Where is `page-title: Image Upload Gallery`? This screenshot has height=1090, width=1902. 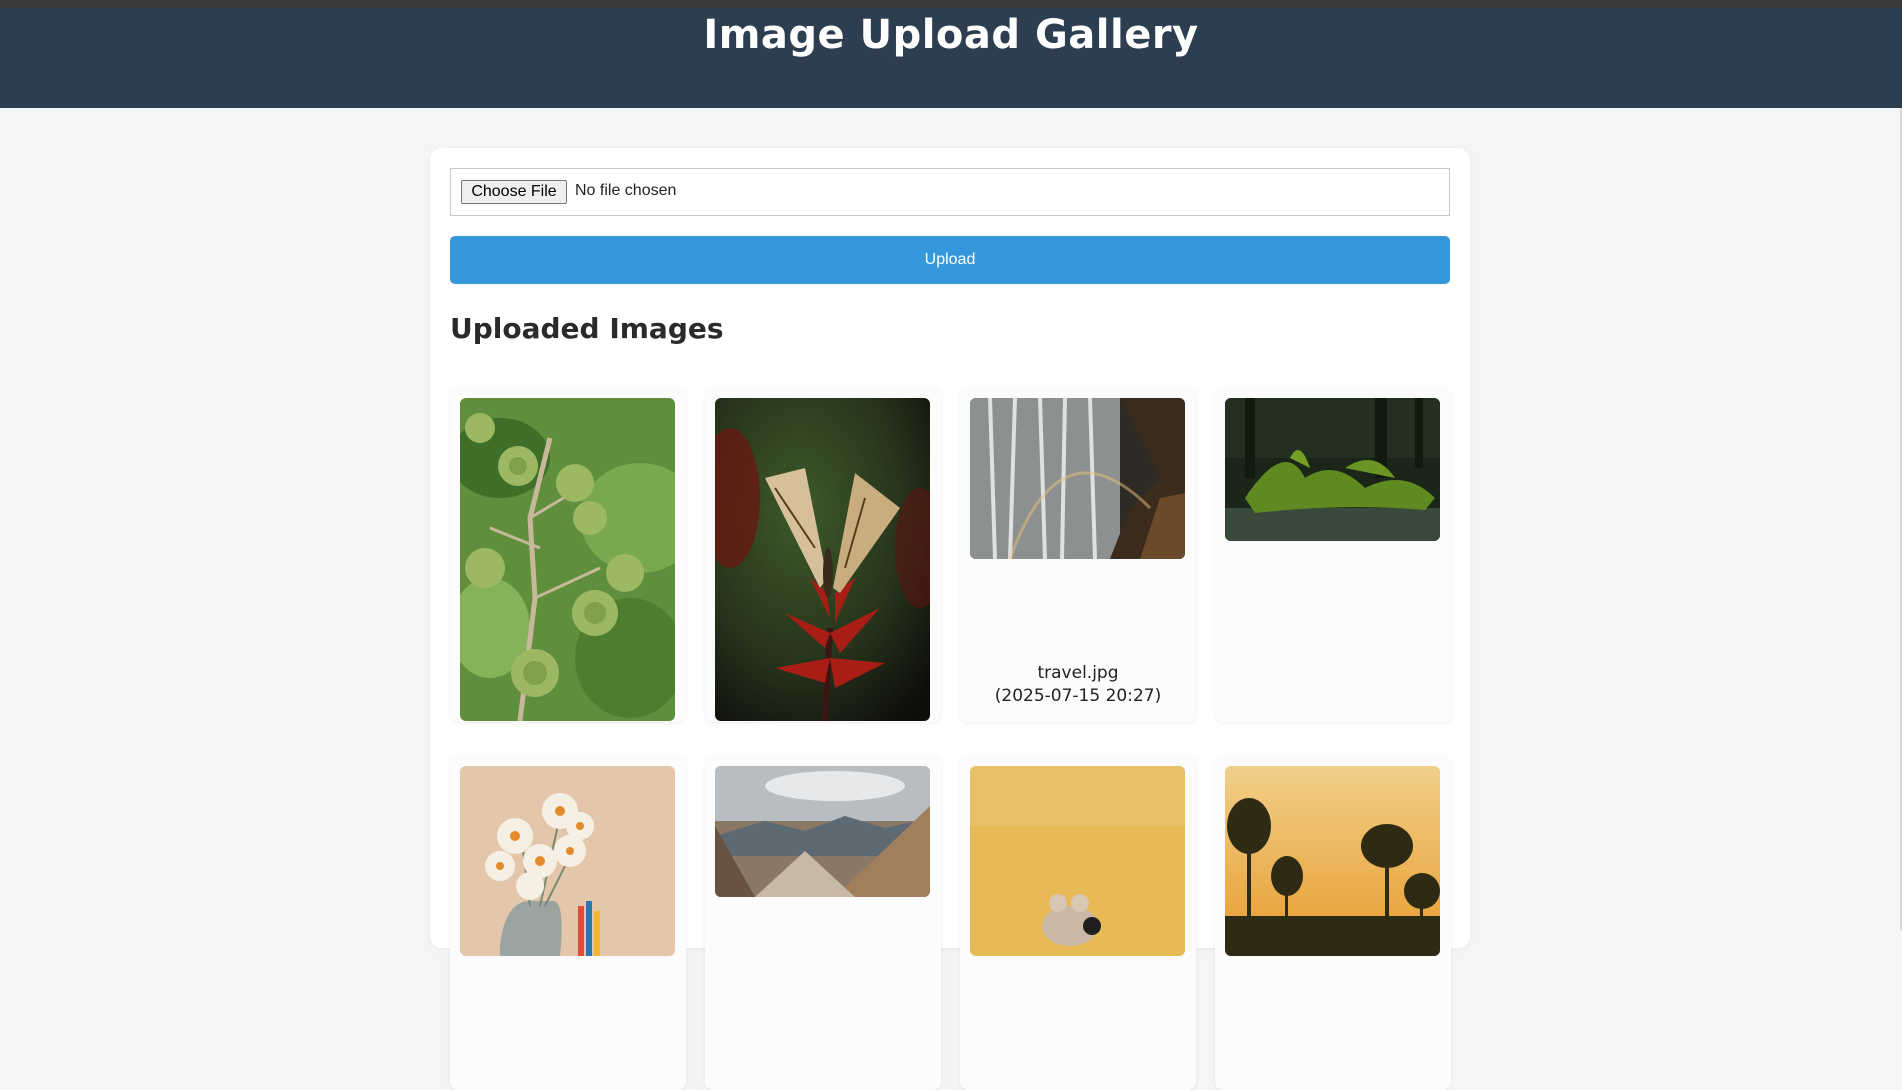
page-title: Image Upload Gallery is located at coordinates (951, 35).